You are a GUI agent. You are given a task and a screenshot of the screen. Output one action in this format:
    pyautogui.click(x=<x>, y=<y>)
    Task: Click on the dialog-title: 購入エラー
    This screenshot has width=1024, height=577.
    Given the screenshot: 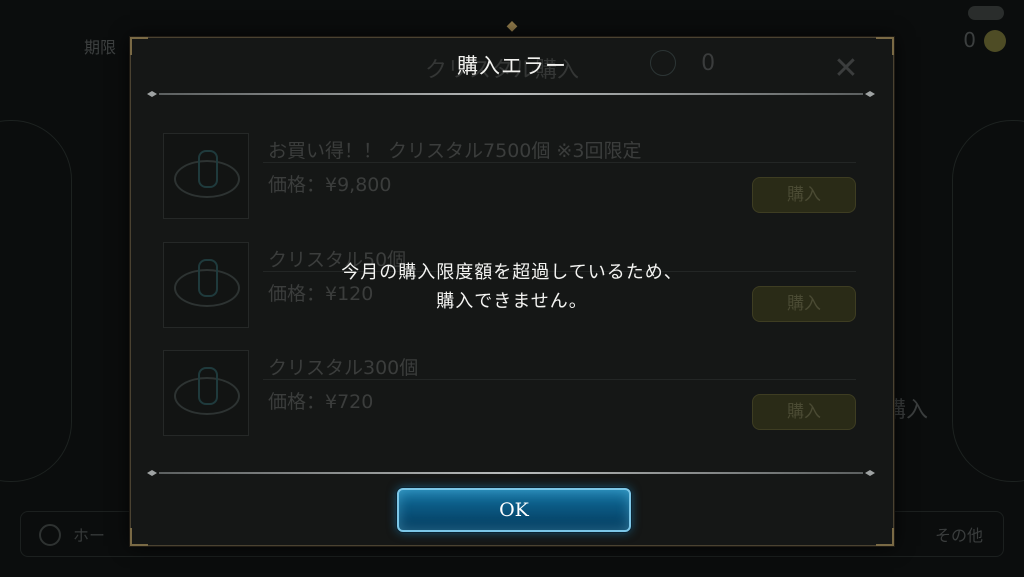 What is the action you would take?
    pyautogui.click(x=512, y=66)
    